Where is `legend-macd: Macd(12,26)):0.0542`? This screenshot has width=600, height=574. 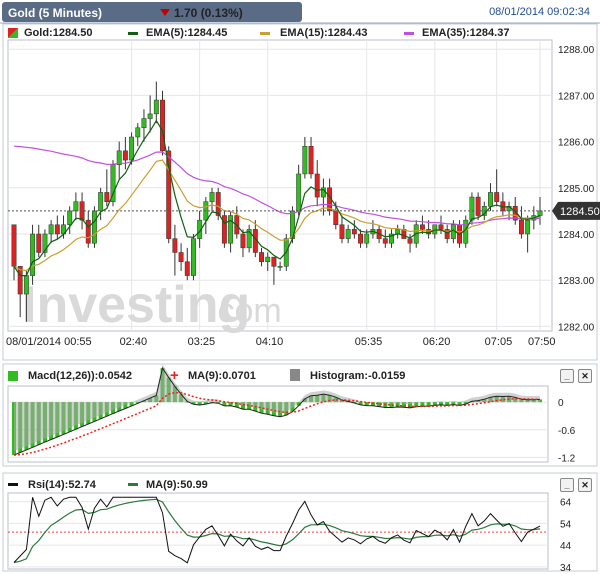 legend-macd: Macd(12,26)):0.0542 is located at coordinates (80, 376).